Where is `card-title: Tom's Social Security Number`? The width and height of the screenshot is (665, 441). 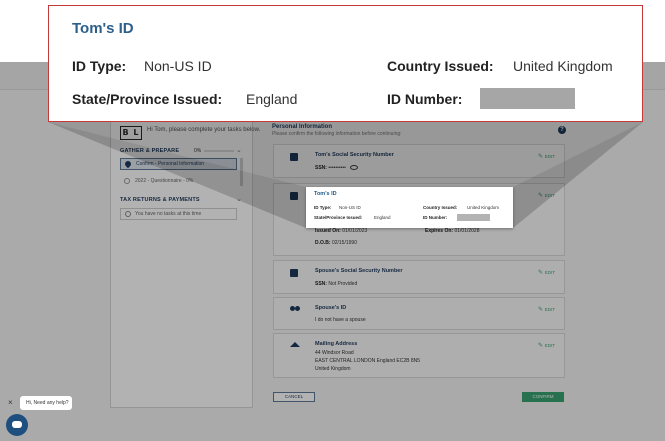
card-title: Tom's Social Security Number is located at coordinates (354, 155).